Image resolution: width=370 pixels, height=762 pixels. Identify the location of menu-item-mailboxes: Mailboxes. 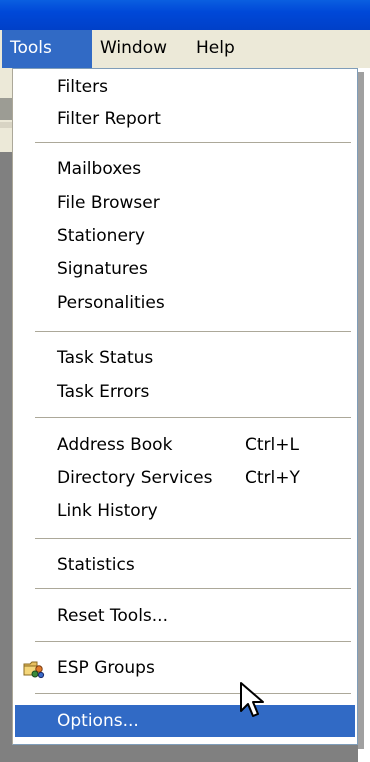
(185, 169).